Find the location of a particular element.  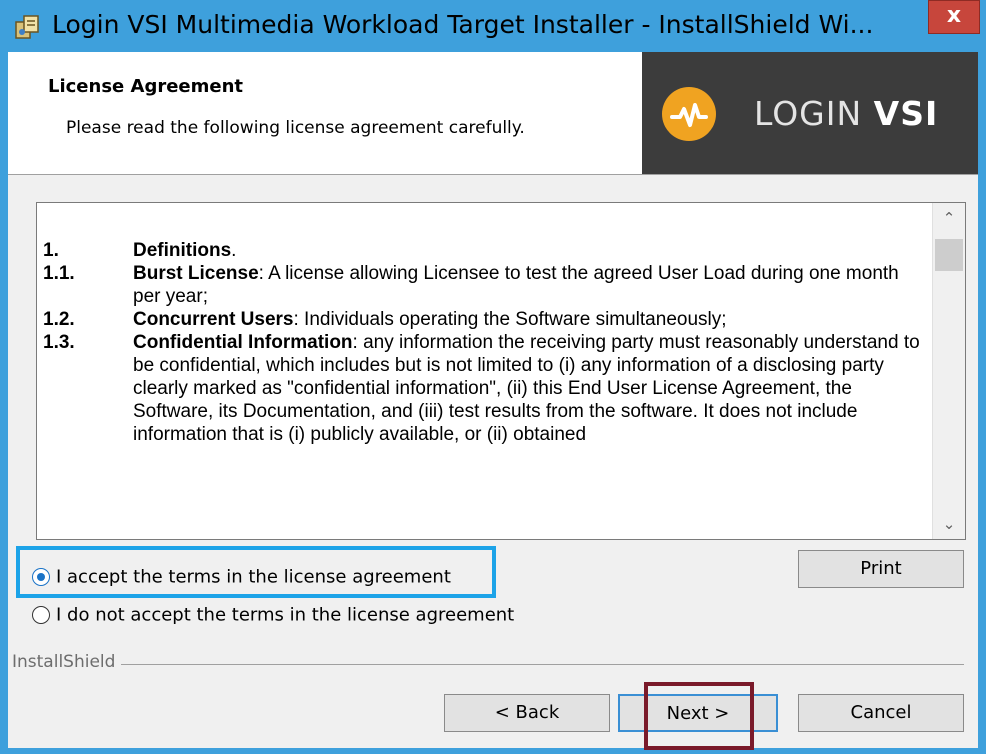

license-item-term: Concurrent Users is located at coordinates (213, 319).